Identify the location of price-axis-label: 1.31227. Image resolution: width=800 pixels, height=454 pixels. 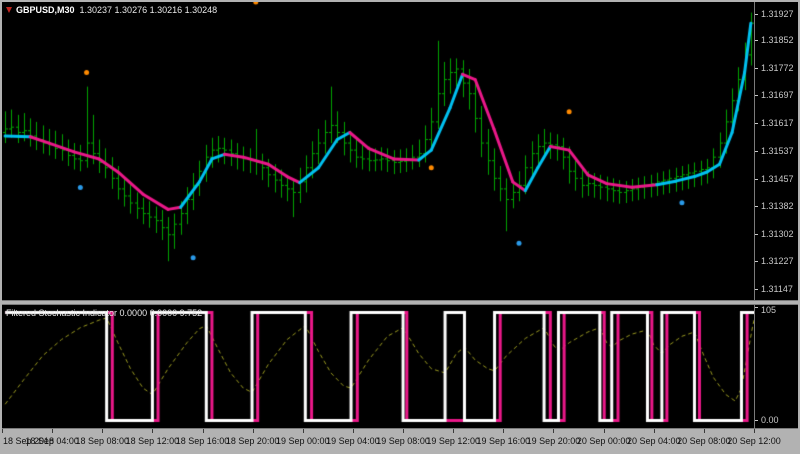
(777, 260).